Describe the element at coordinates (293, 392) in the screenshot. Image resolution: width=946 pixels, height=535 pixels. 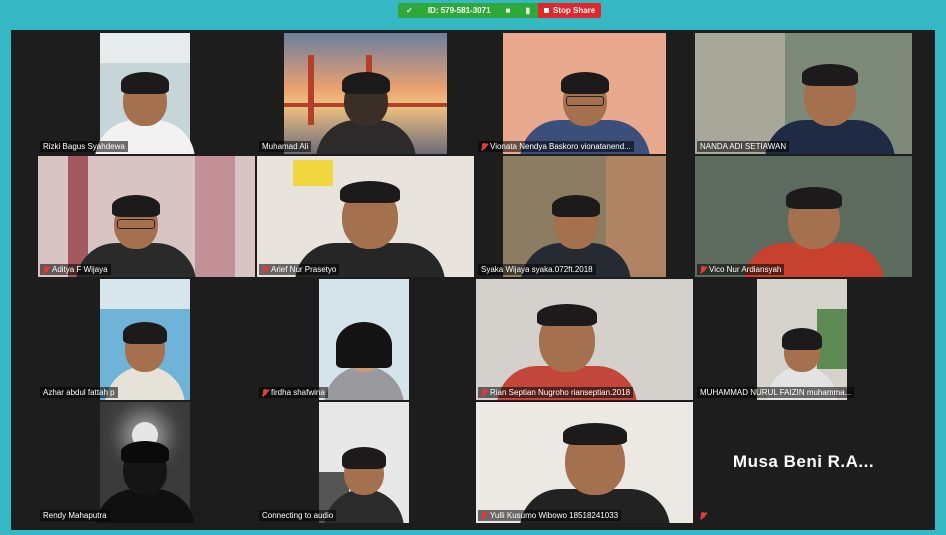
I see `participant-name: firdha shafwina` at that location.